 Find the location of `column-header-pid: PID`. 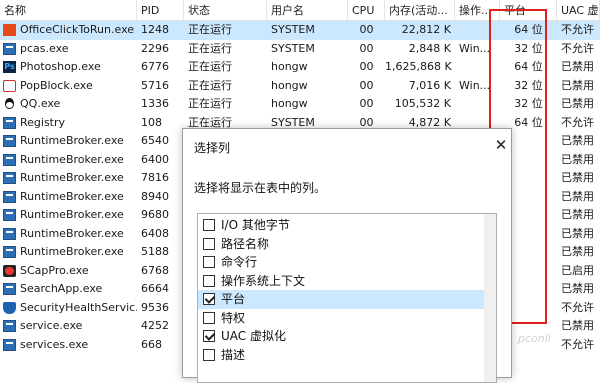

column-header-pid: PID is located at coordinates (160, 10).